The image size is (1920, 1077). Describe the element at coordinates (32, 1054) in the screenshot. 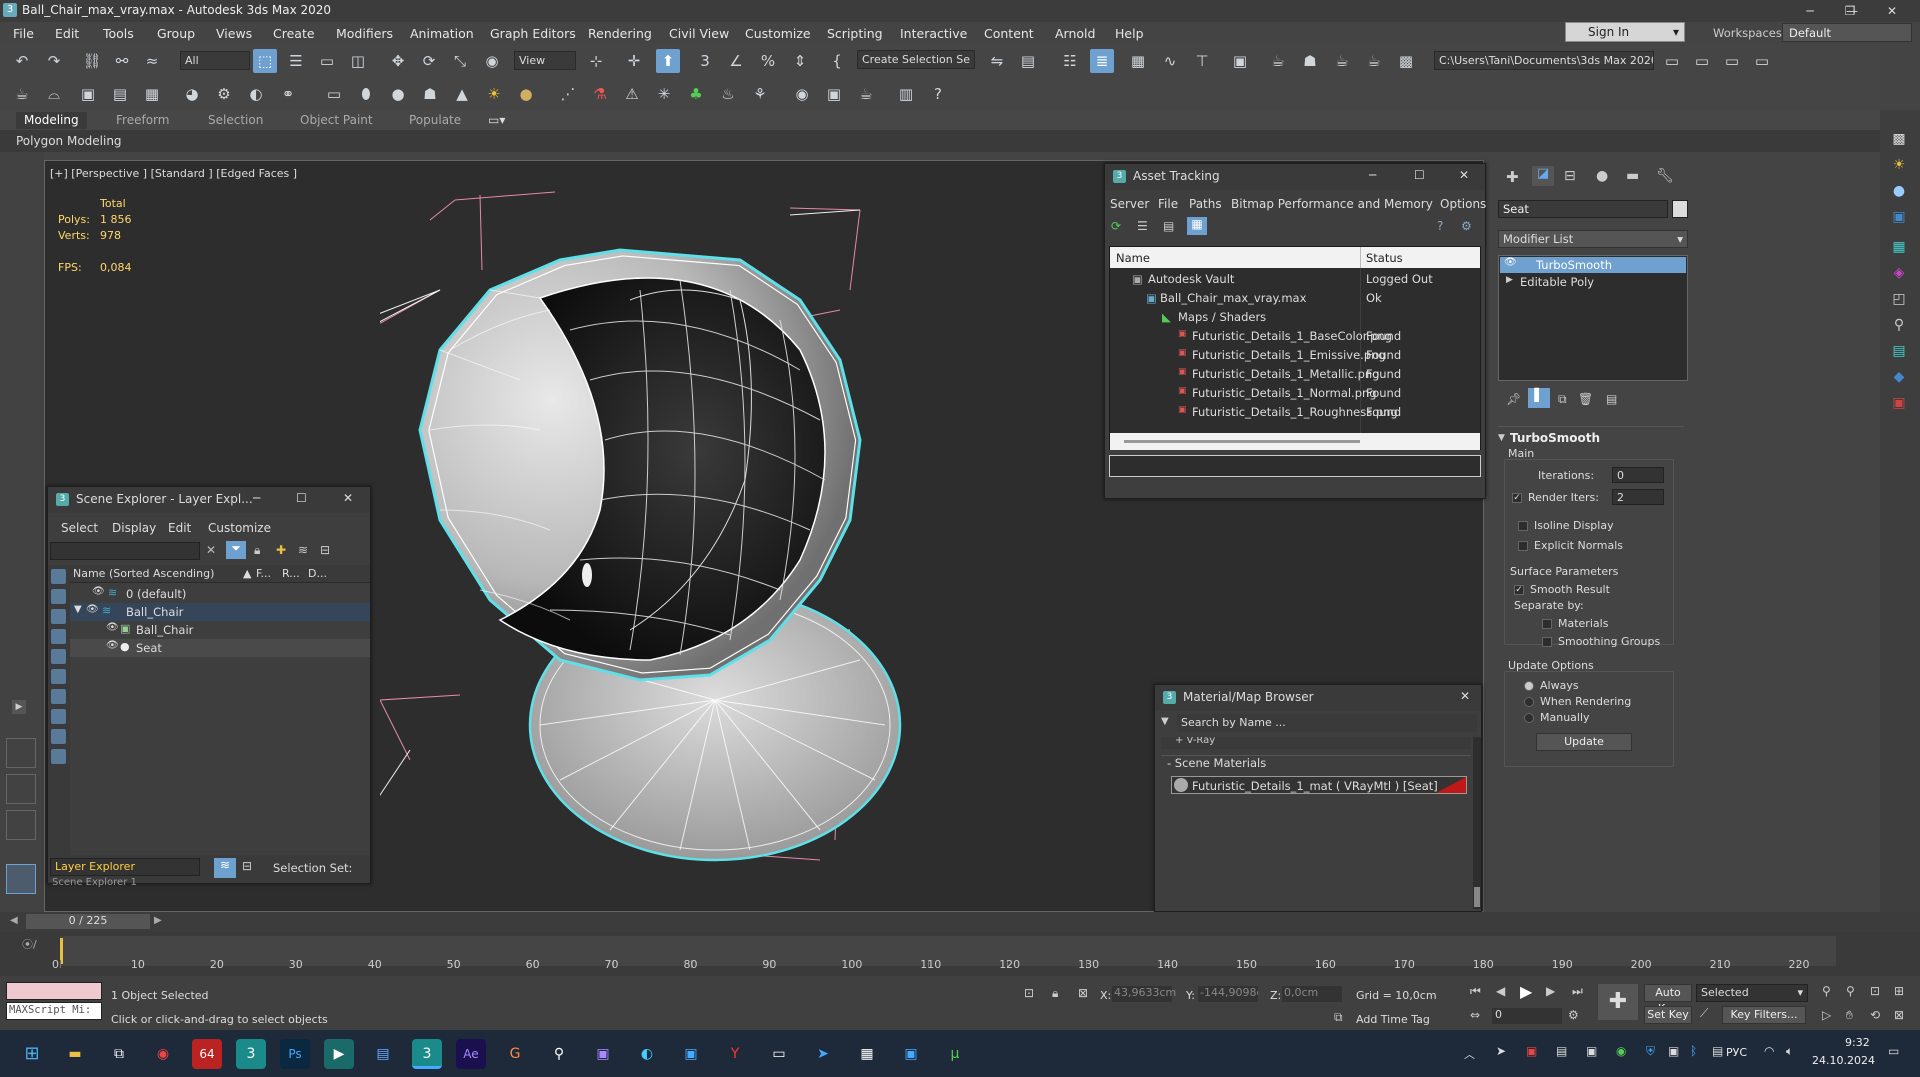

I see `start-icon: ⊞` at that location.